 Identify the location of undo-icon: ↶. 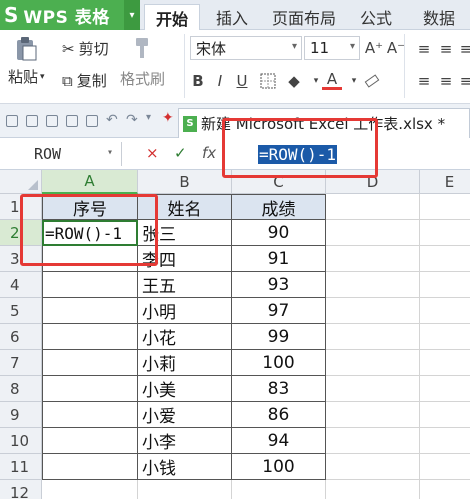
(112, 120).